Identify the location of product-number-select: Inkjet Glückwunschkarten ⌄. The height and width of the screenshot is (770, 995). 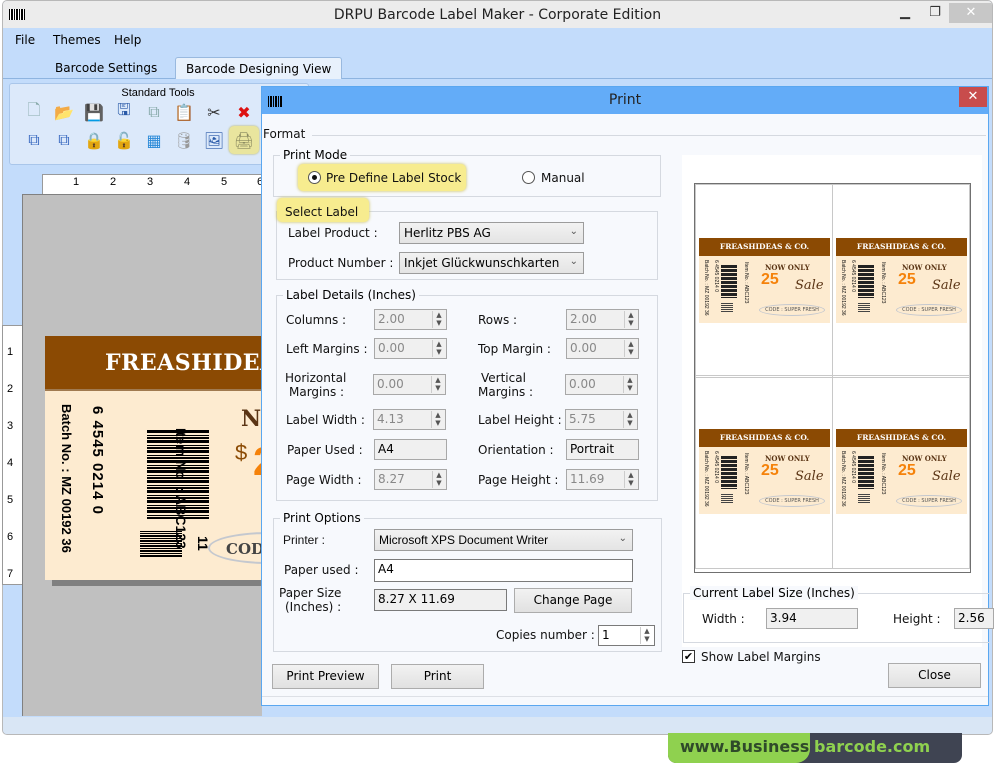
(491, 263).